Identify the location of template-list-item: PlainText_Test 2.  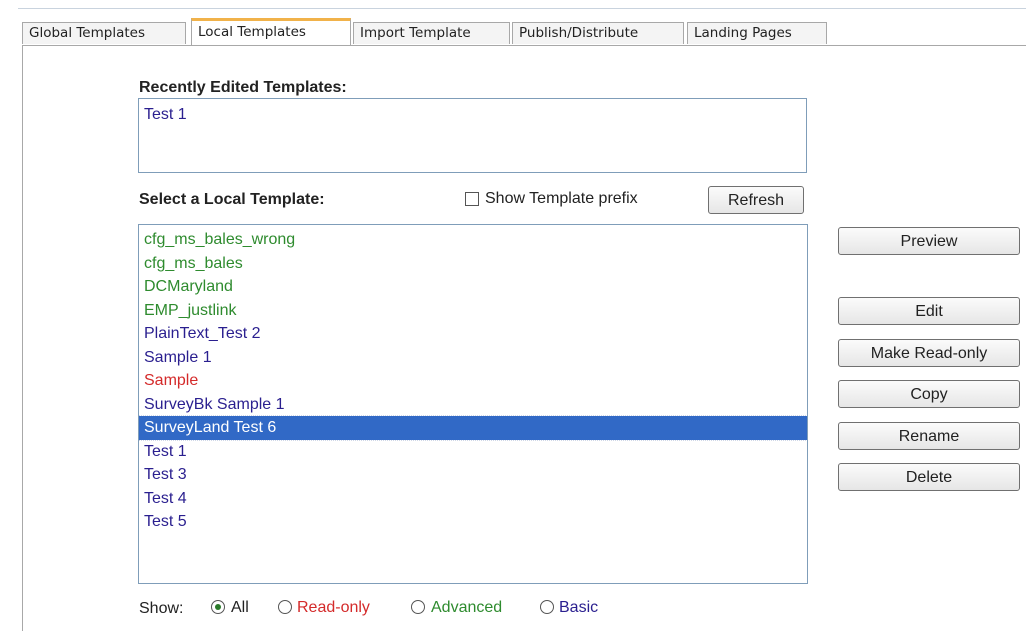
(473, 334).